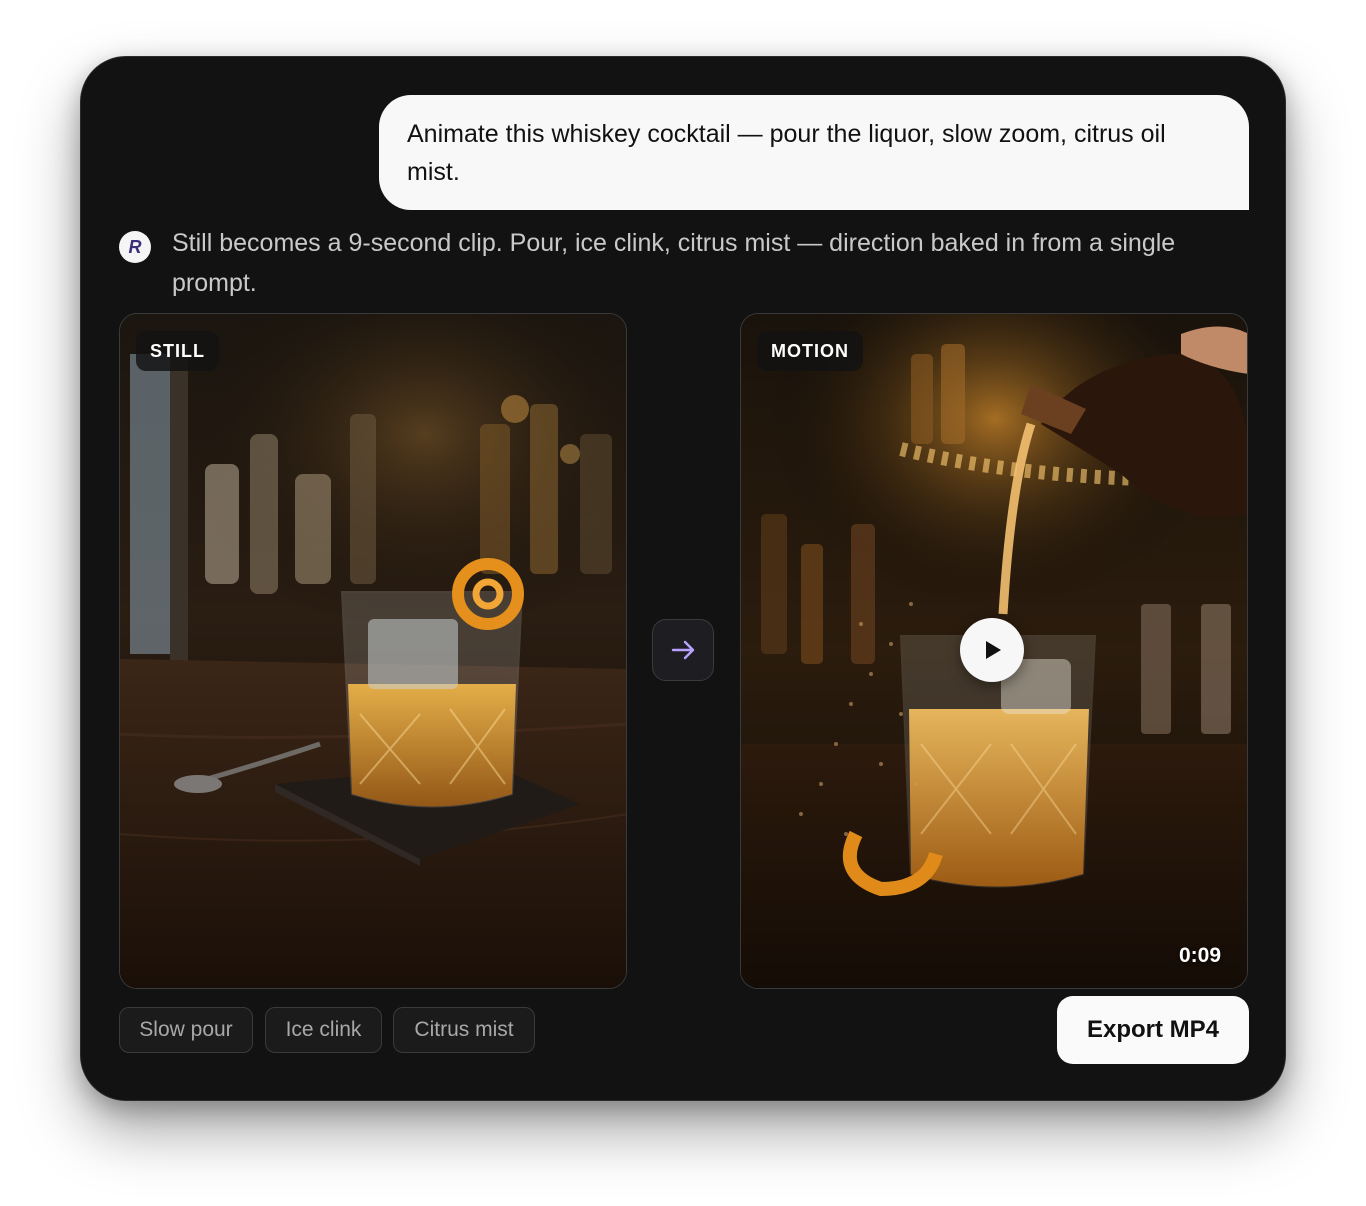 Image resolution: width=1366 pixels, height=1206 pixels. What do you see at coordinates (1153, 1030) in the screenshot?
I see `export-mp4-button: Export MP4` at bounding box center [1153, 1030].